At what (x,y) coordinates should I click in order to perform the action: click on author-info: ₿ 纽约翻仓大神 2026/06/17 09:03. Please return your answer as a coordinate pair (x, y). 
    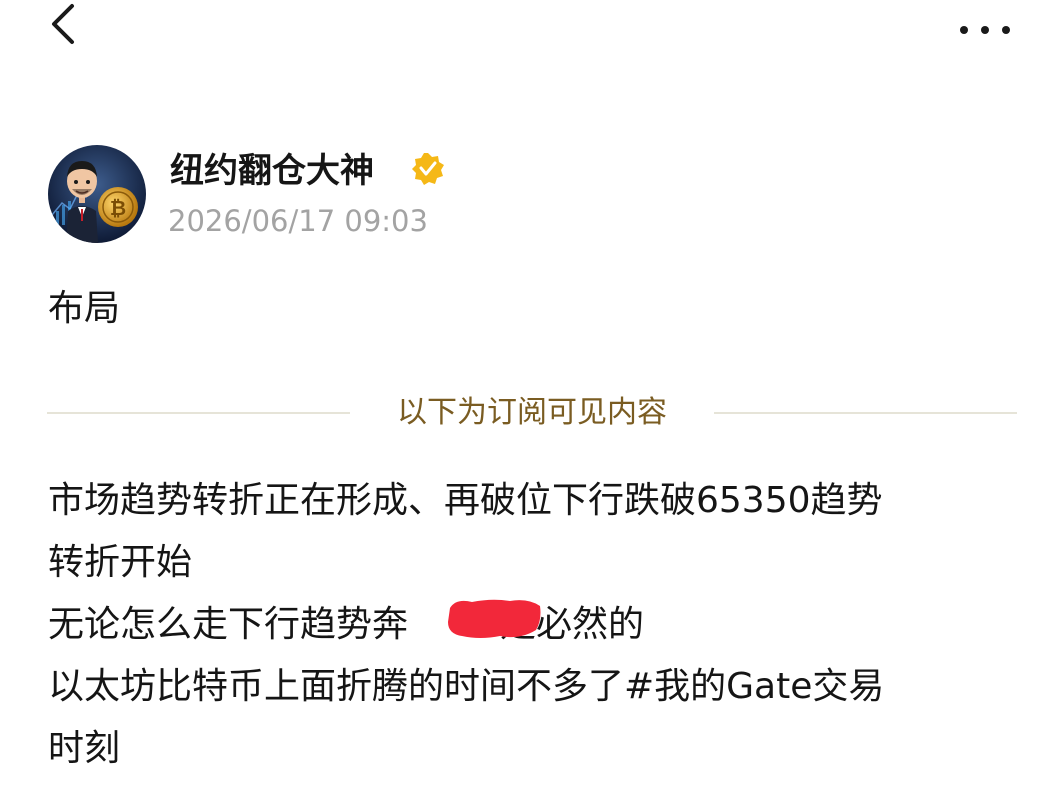
    Looking at the image, I should click on (348, 195).